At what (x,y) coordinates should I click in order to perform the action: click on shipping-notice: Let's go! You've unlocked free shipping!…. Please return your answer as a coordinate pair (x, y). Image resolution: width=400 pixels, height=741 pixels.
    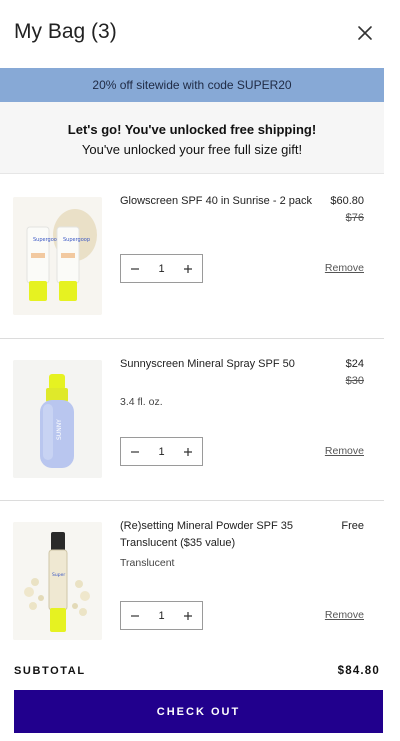
    Looking at the image, I should click on (192, 138).